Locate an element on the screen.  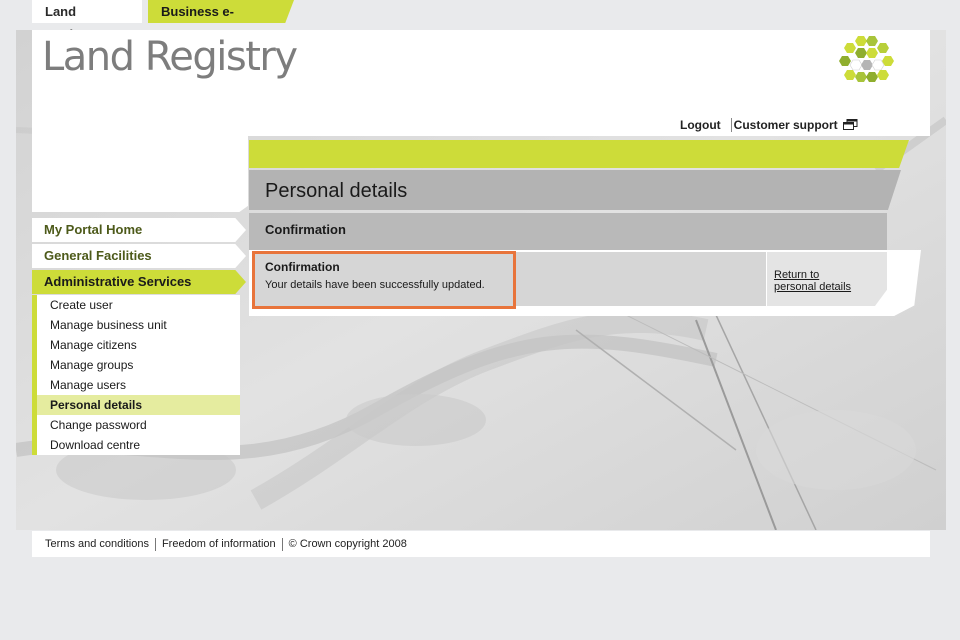
logout-link: Logout is located at coordinates (700, 125).